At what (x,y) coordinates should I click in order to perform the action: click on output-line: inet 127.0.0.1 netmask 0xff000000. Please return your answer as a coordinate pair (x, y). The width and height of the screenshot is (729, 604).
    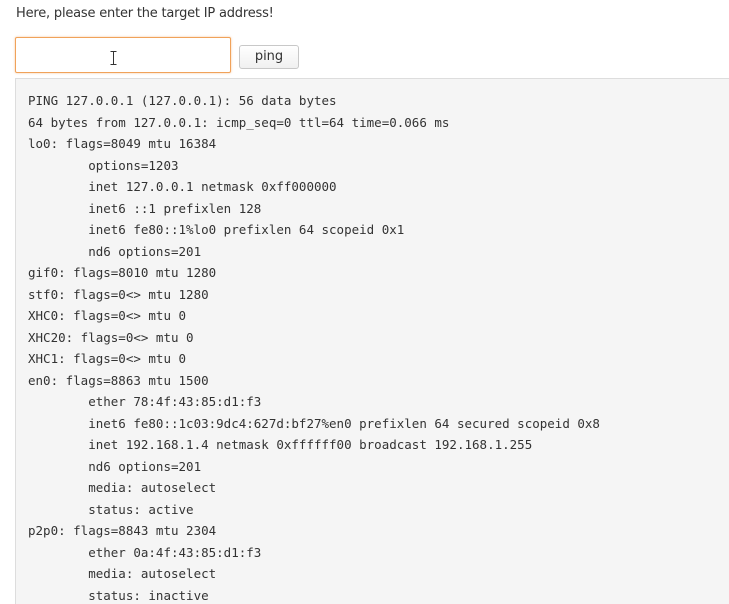
    Looking at the image, I should click on (182, 186).